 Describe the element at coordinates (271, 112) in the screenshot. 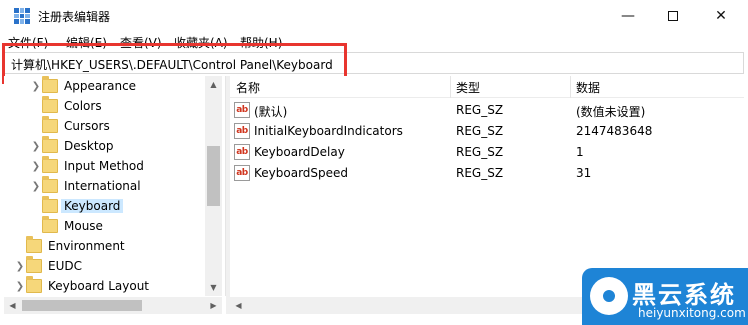

I see `value-name: (默认)` at that location.